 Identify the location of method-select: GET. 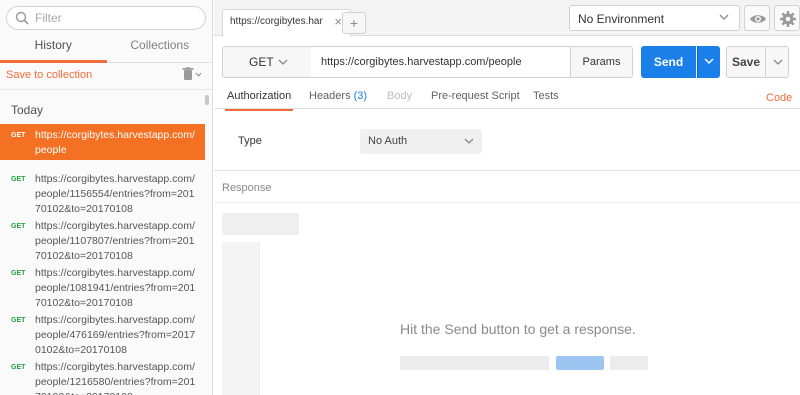
(267, 62).